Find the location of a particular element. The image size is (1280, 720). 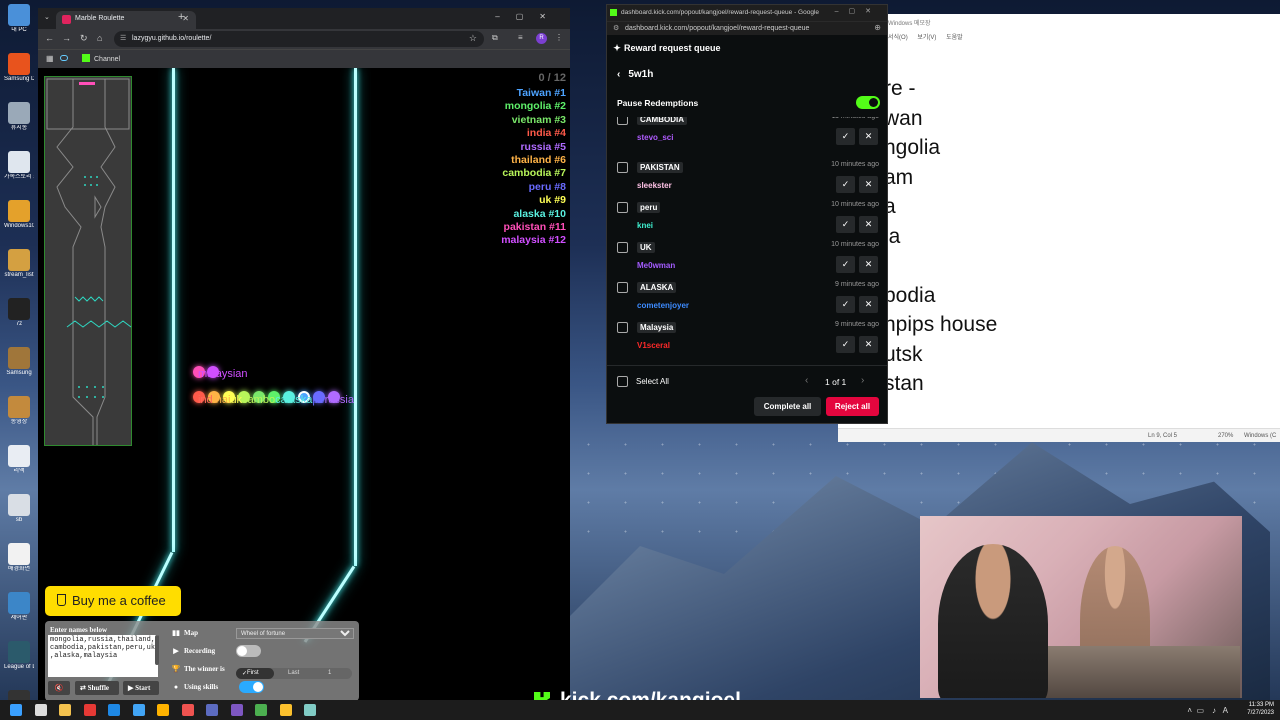

desktop-icon: 휴지통 is located at coordinates (19, 117).